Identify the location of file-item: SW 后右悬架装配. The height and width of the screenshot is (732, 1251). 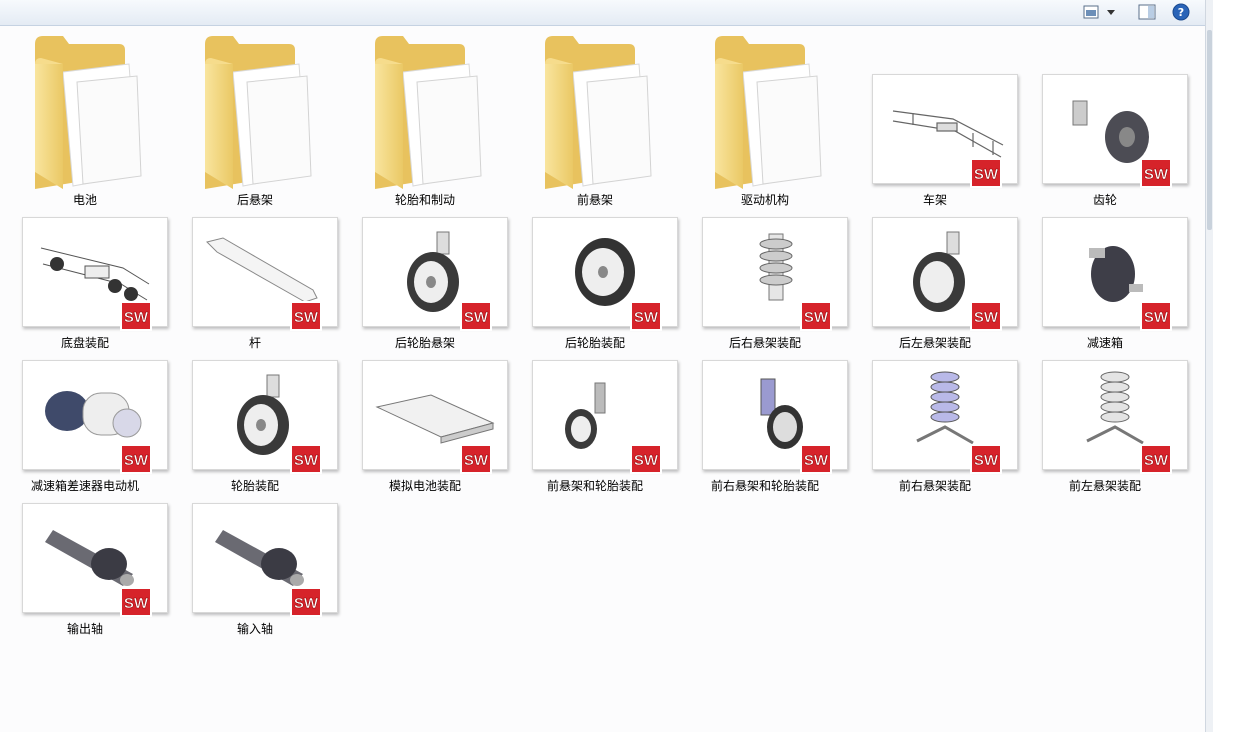
(765, 287).